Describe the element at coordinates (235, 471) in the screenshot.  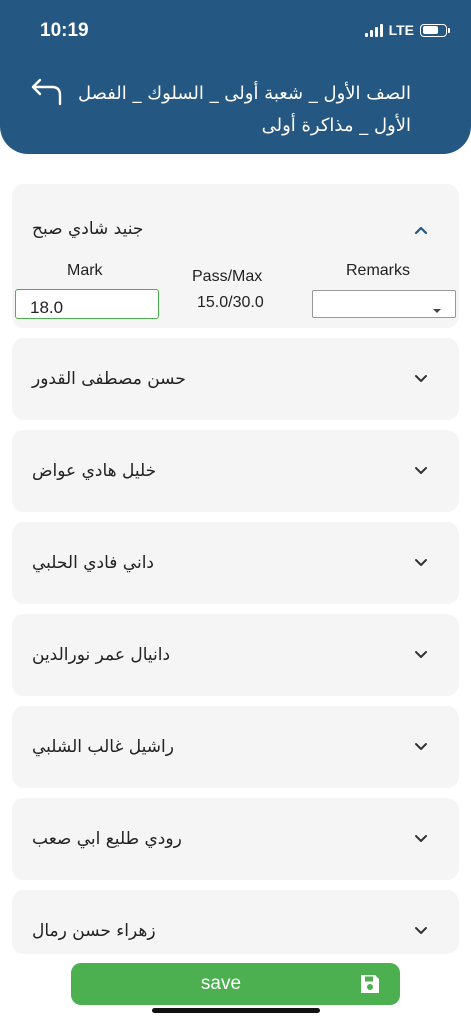
I see `student-card: خليل هادي عواض` at that location.